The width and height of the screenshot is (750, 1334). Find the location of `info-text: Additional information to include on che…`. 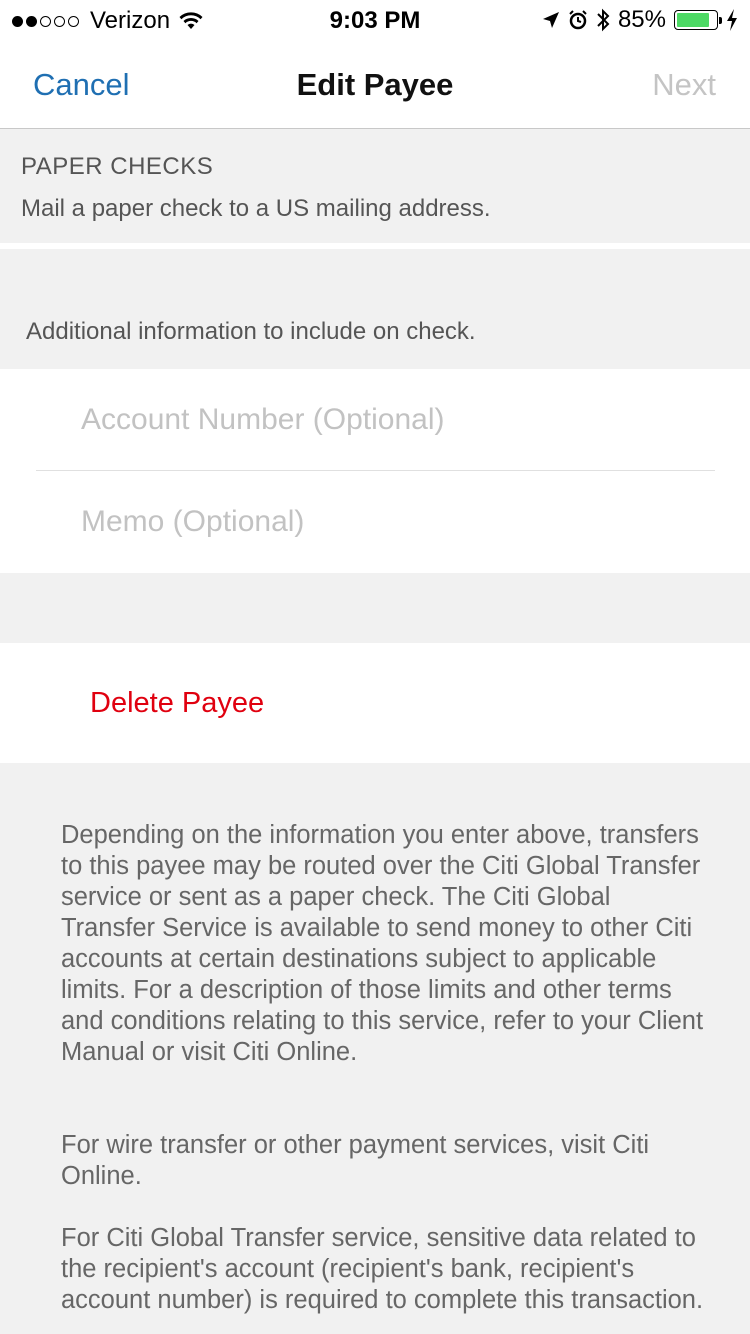

info-text: Additional information to include on che… is located at coordinates (251, 331).